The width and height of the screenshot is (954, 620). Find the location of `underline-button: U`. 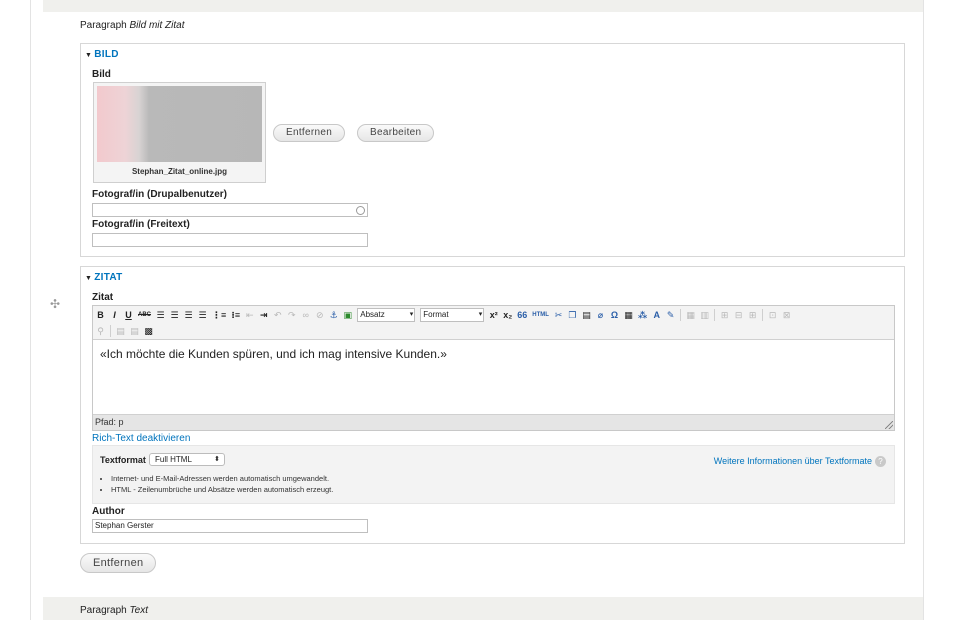

underline-button: U is located at coordinates (128, 315).